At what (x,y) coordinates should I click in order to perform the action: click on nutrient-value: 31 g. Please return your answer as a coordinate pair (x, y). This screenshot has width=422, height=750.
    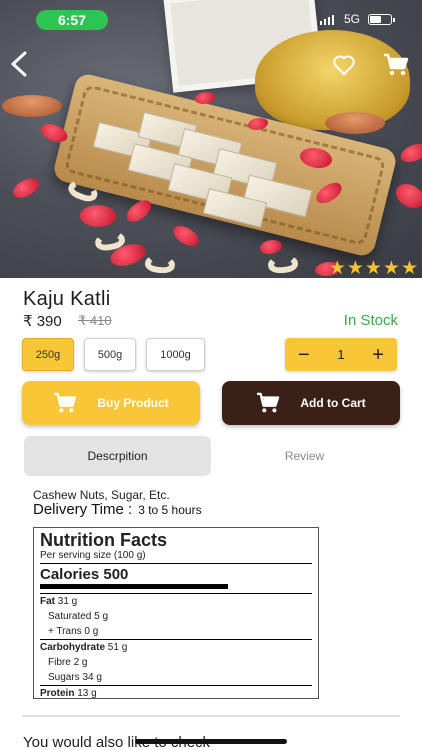
    Looking at the image, I should click on (67, 601).